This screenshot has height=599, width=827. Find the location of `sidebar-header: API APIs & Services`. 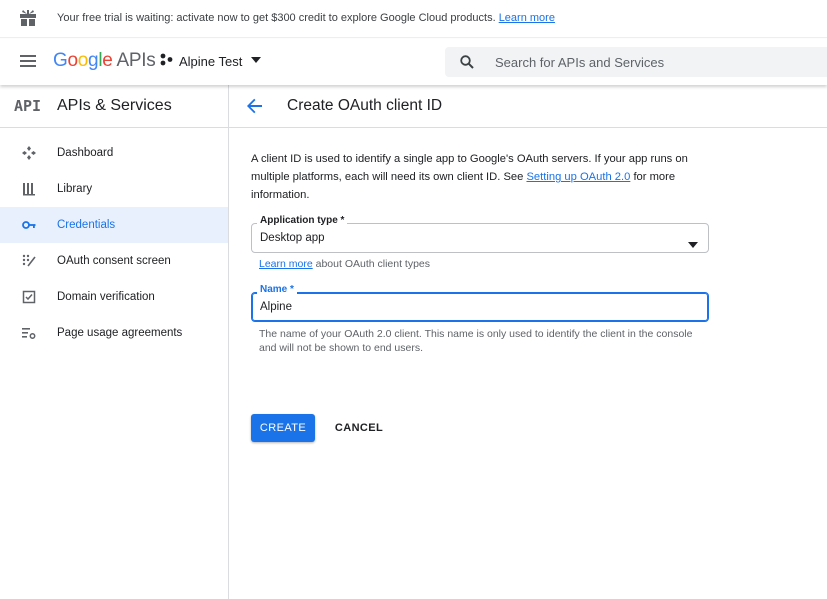

sidebar-header: API APIs & Services is located at coordinates (114, 106).